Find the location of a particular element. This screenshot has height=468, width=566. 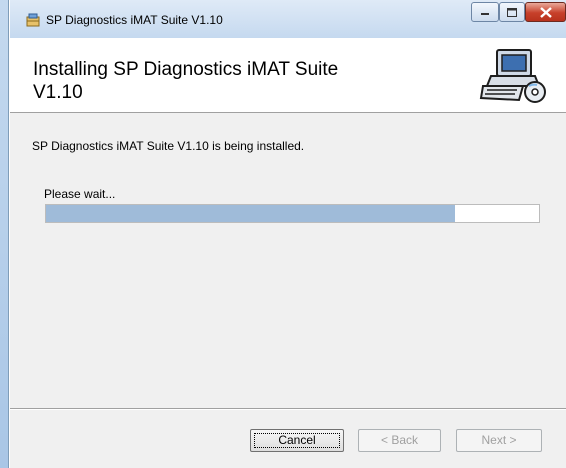

computer-disc-icon is located at coordinates (512, 76).